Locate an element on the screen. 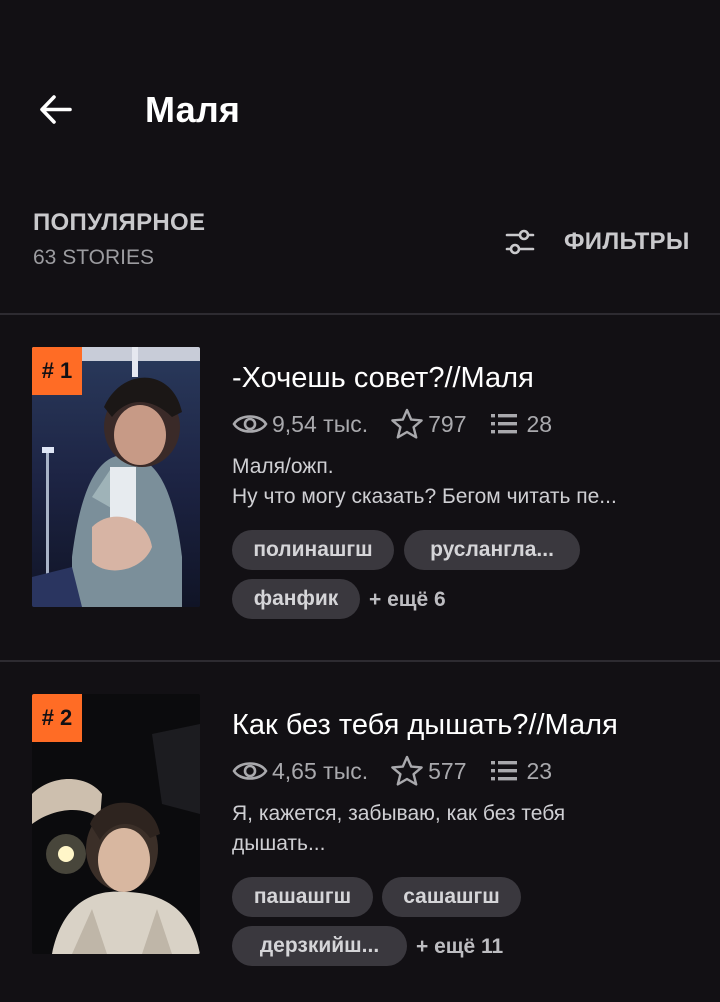 The width and height of the screenshot is (720, 1002). story-cover-image: # 2 is located at coordinates (116, 824).